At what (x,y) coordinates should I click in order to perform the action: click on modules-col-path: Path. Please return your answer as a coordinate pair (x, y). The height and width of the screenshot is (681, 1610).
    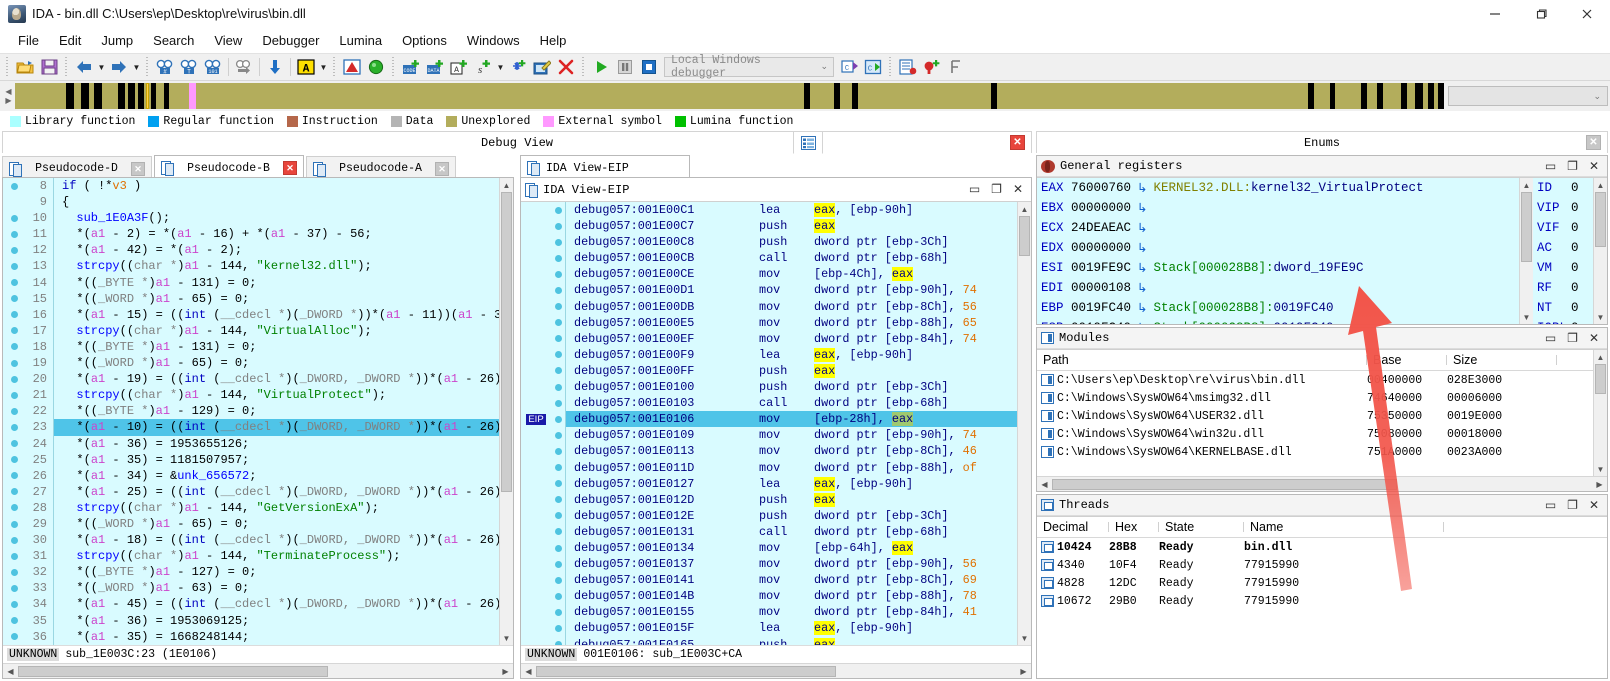
    Looking at the image, I should click on (1202, 360).